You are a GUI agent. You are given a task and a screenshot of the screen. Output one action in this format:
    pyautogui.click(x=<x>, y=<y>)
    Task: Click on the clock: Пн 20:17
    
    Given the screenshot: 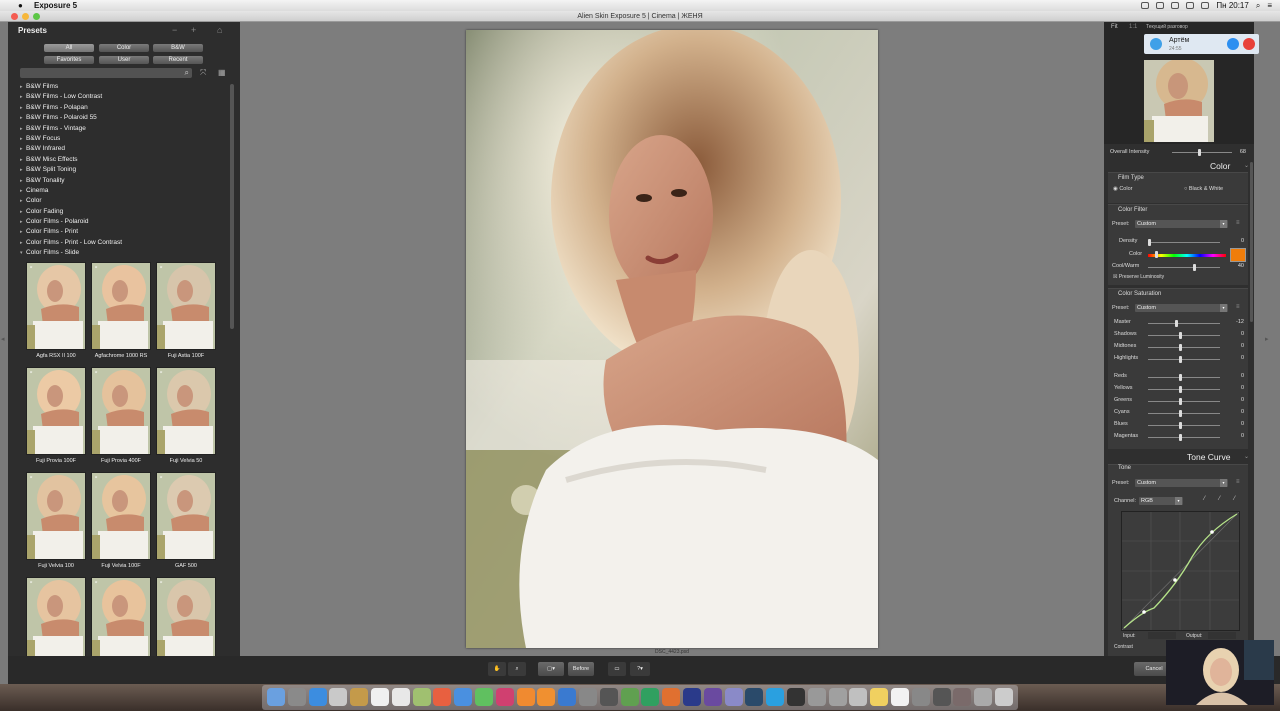 What is the action you would take?
    pyautogui.click(x=1232, y=5)
    